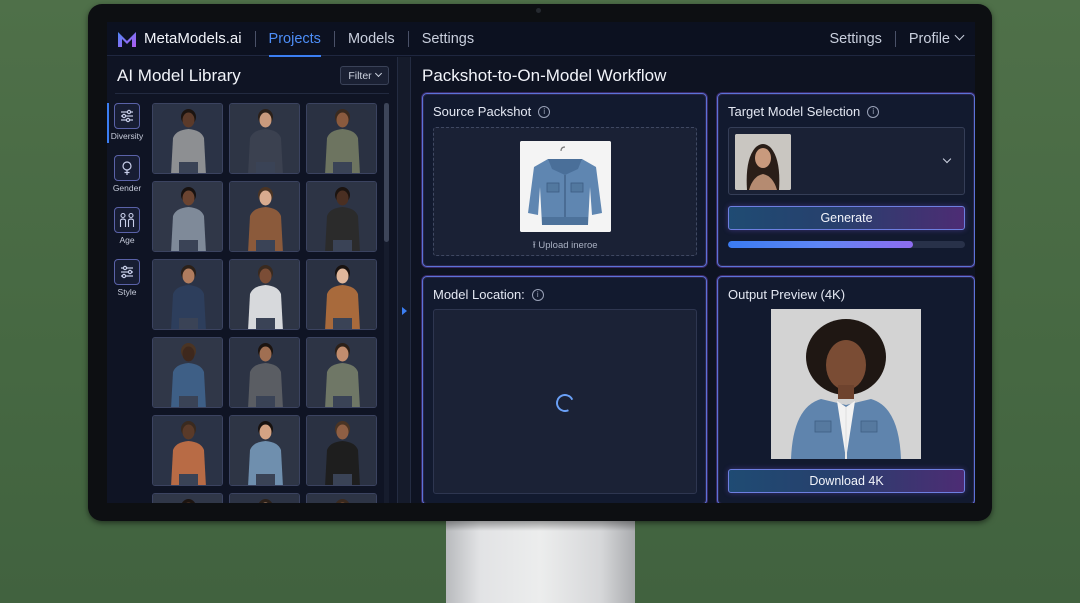  I want to click on tab-label: Age, so click(127, 240).